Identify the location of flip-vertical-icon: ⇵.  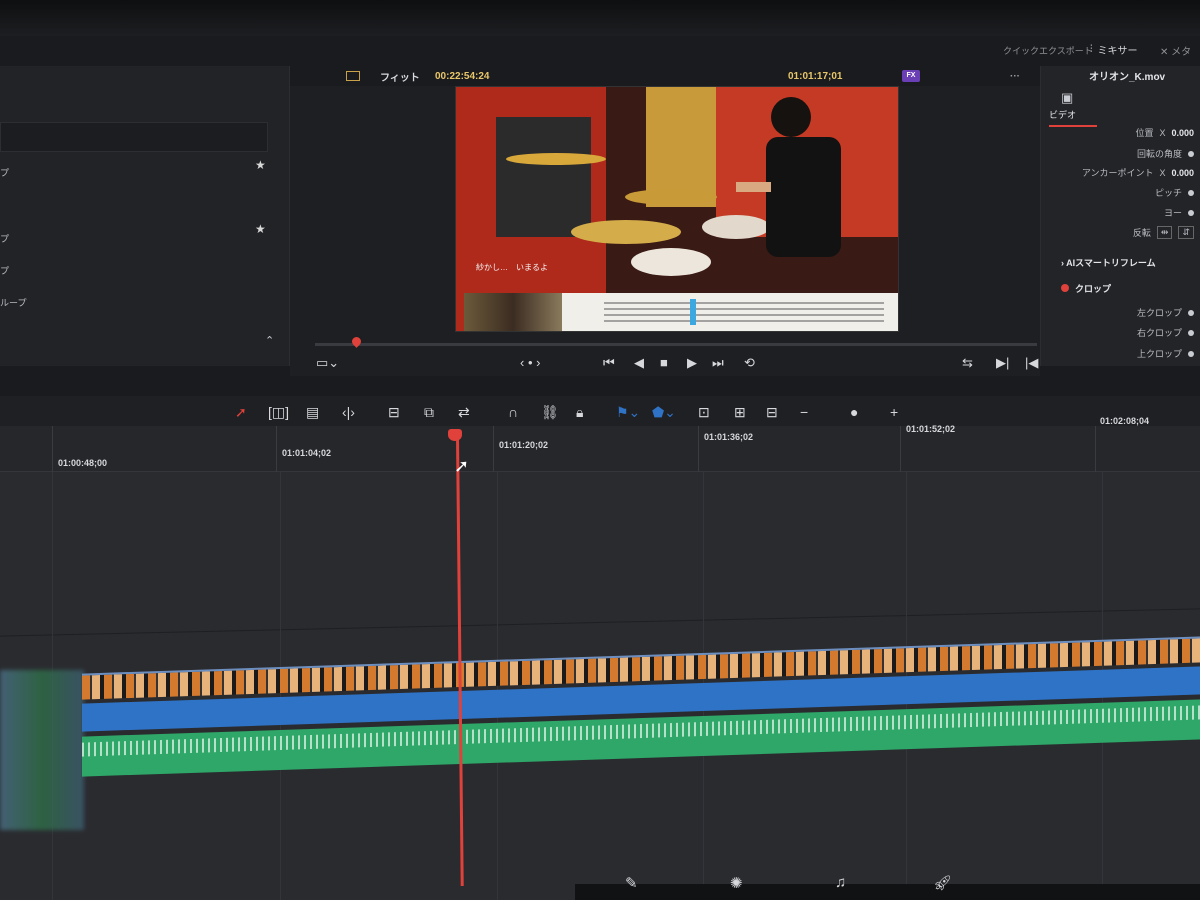
(1186, 232).